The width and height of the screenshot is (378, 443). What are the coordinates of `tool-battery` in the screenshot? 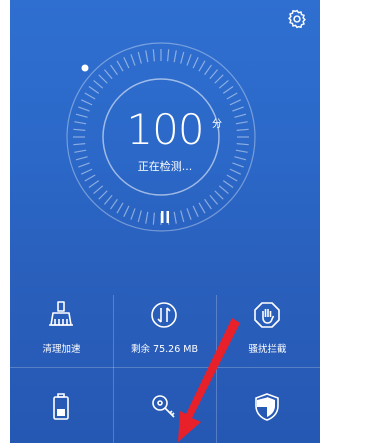 It's located at (61, 417).